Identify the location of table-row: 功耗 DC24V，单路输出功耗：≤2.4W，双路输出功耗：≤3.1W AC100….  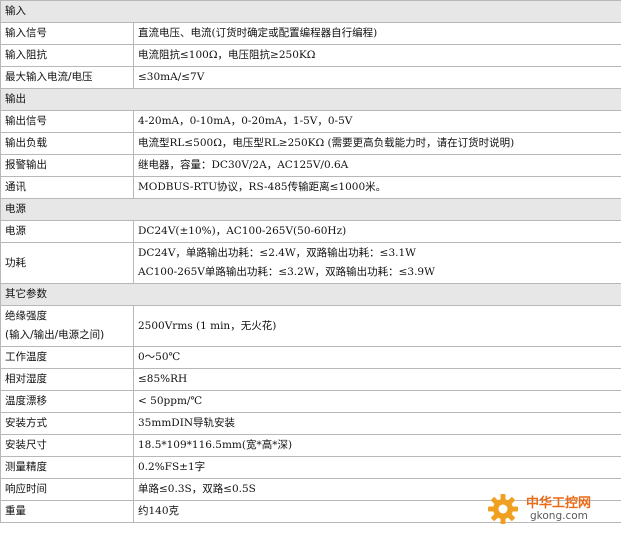
(310, 263).